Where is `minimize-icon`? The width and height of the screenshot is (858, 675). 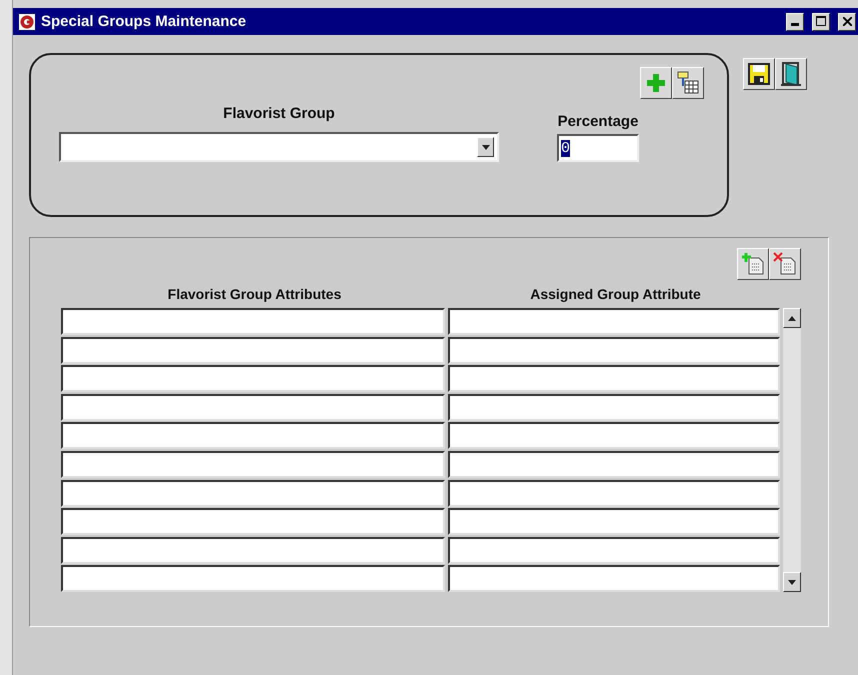
minimize-icon is located at coordinates (795, 24).